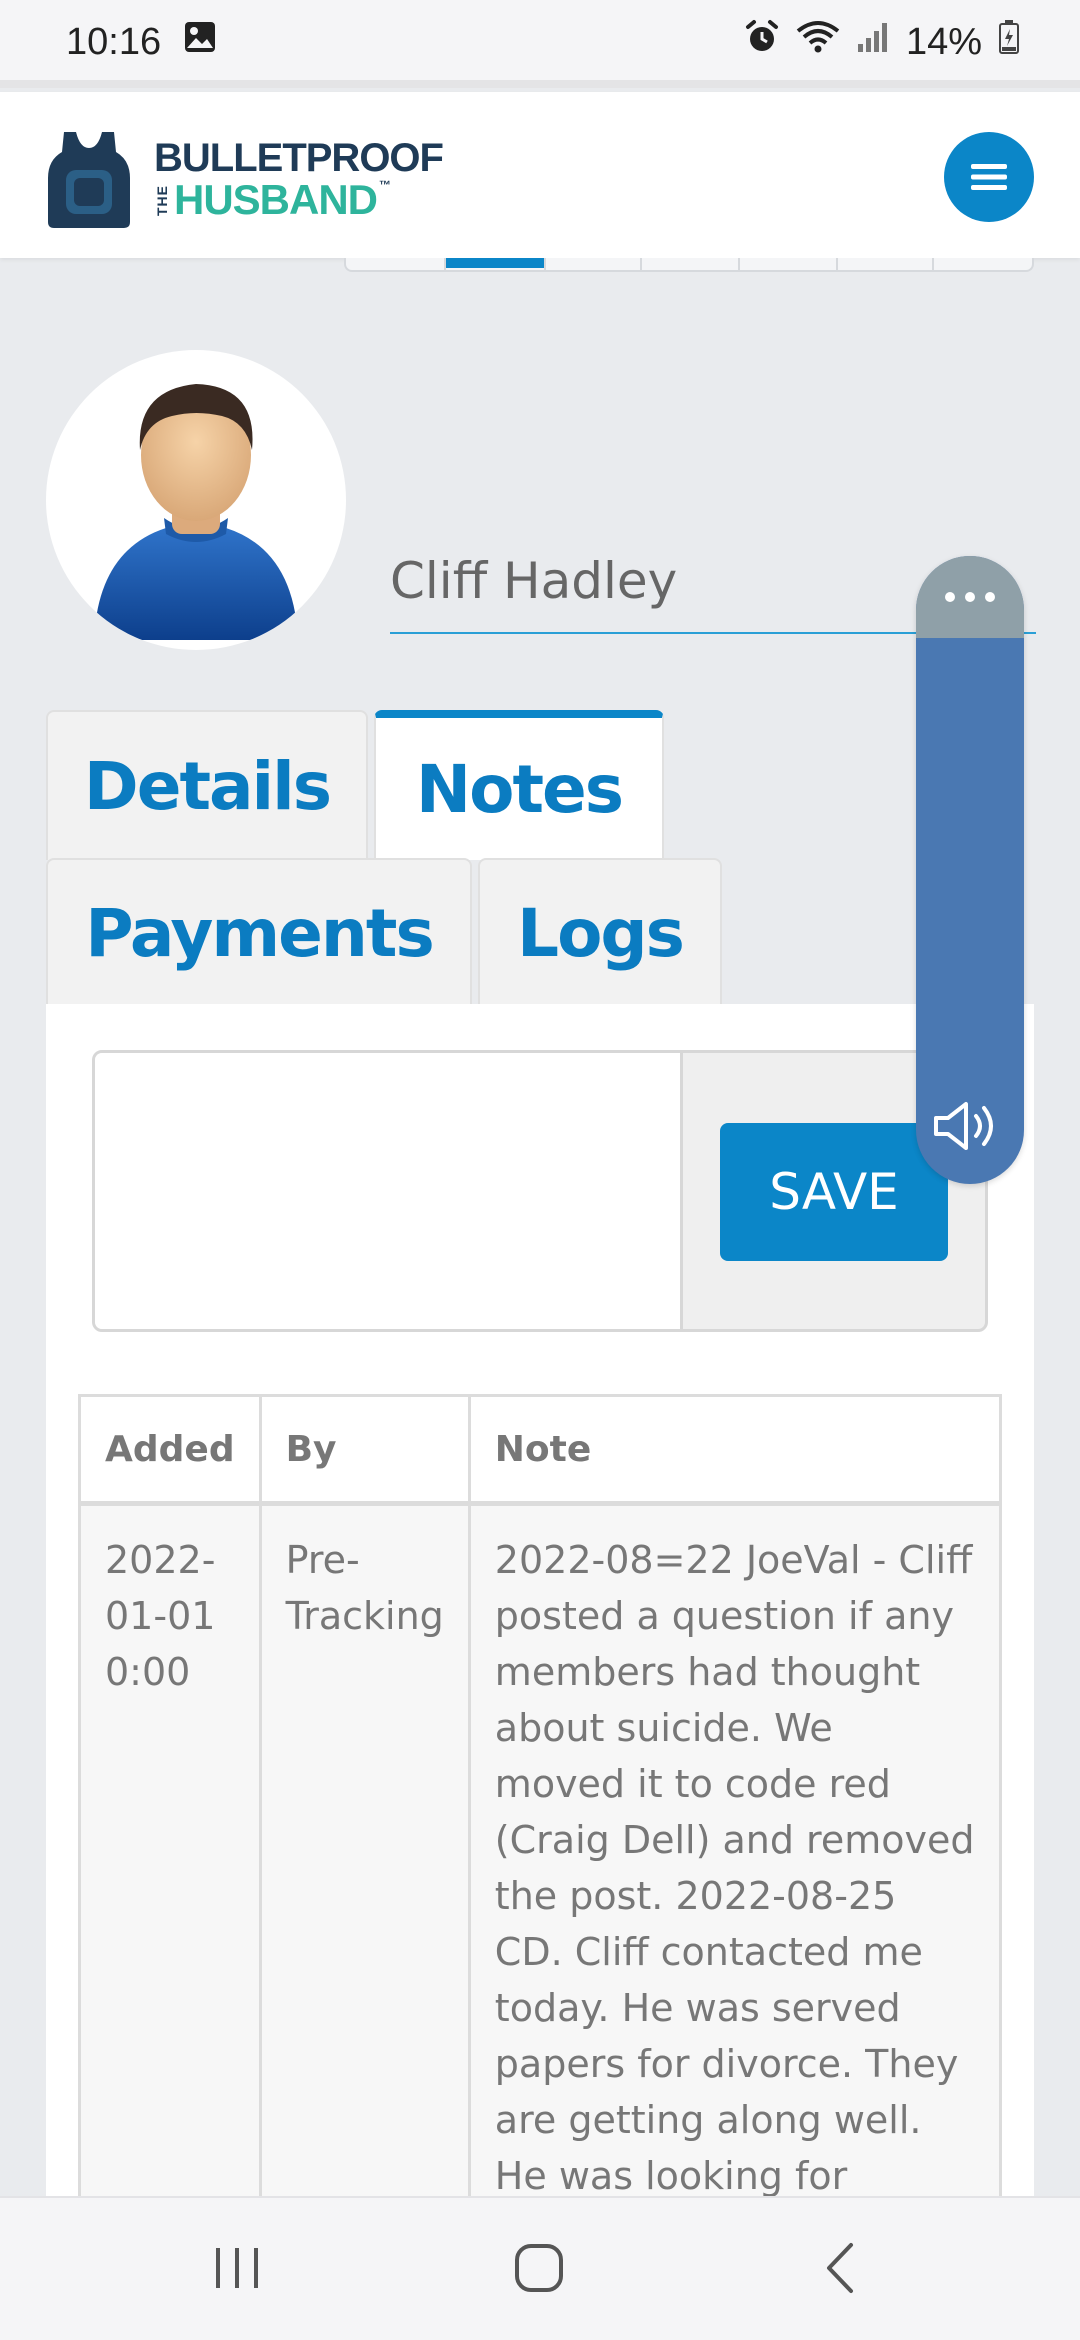 This screenshot has width=1080, height=2340. Describe the element at coordinates (762, 42) in the screenshot. I see `alarm-icon` at that location.